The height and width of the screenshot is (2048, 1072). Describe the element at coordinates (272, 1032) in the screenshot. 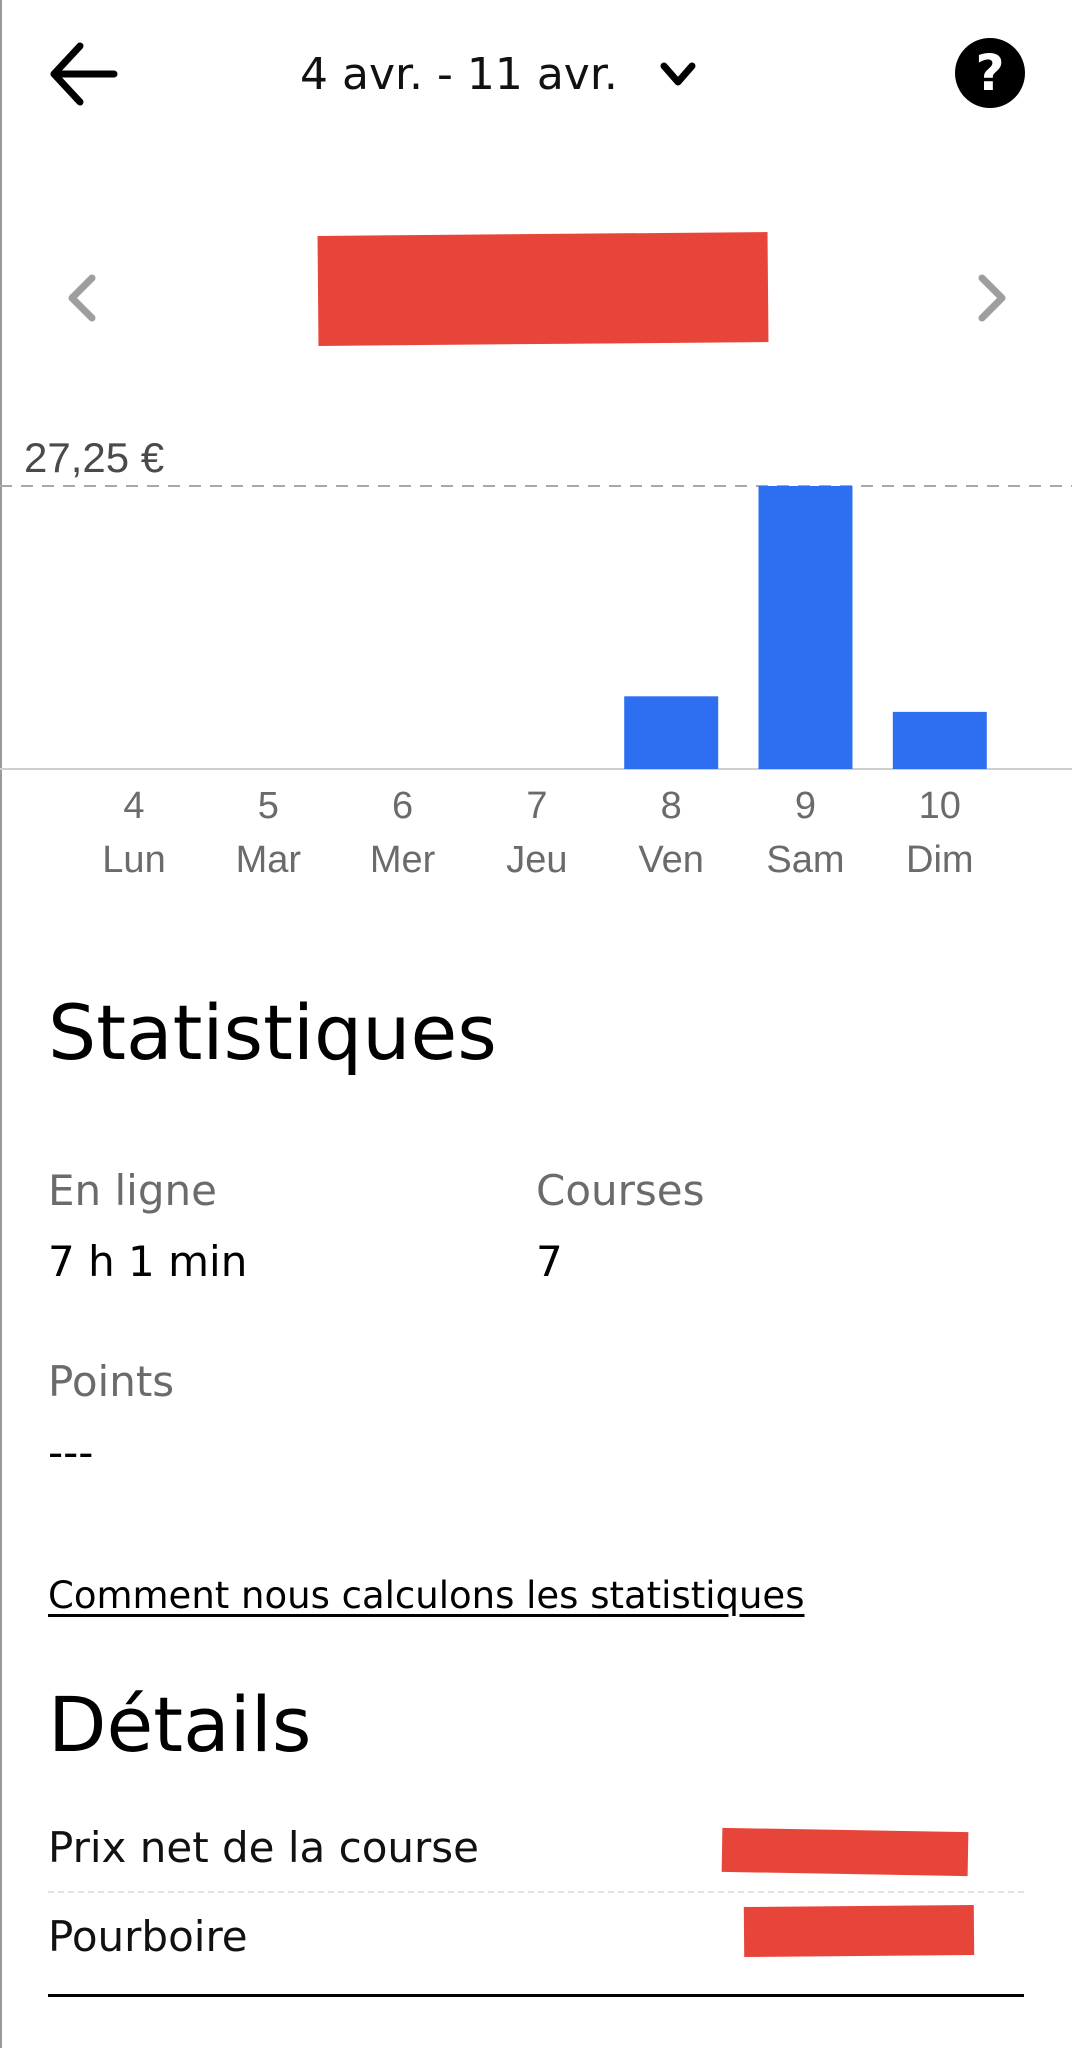

I see `statistics-title: Statistiques` at that location.